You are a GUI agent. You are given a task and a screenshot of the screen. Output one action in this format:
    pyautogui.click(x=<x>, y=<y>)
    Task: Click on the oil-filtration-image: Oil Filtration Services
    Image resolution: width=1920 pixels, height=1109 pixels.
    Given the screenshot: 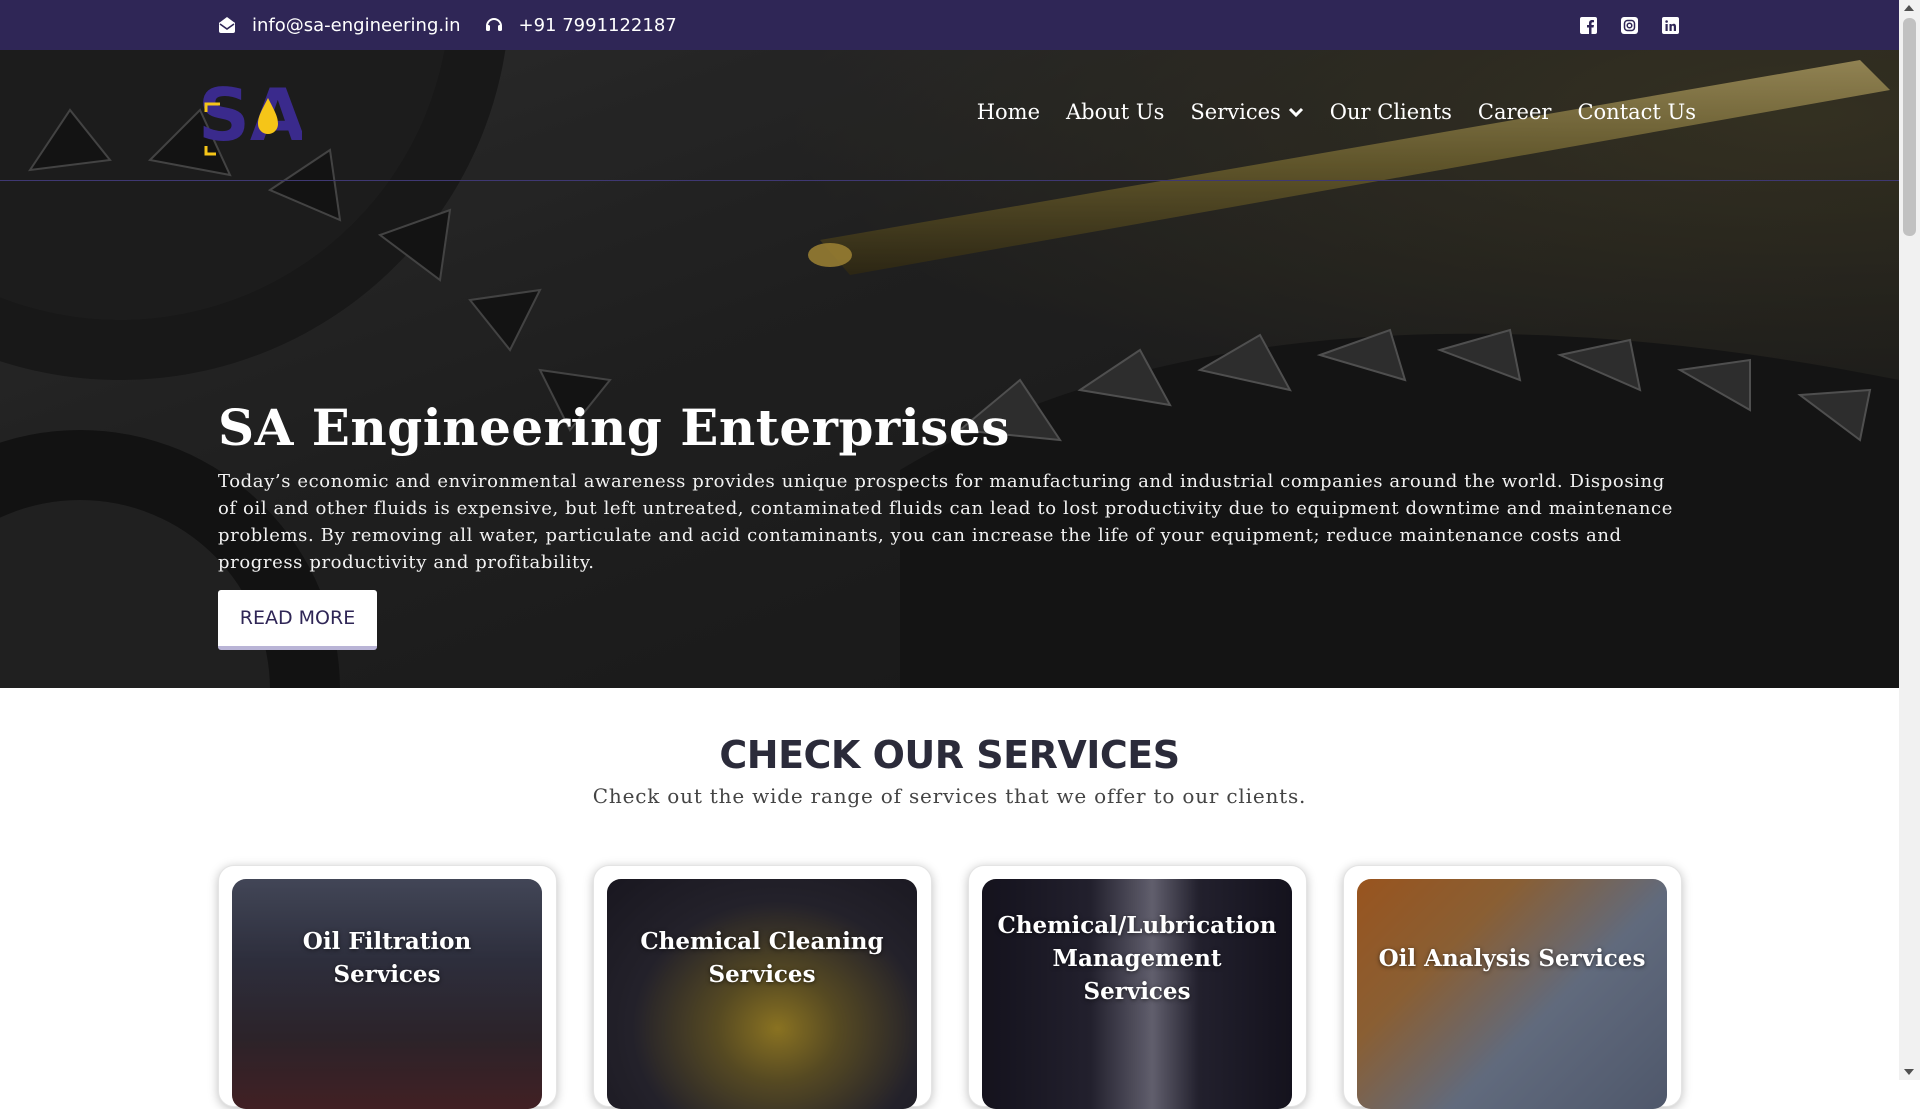 What is the action you would take?
    pyautogui.click(x=387, y=994)
    